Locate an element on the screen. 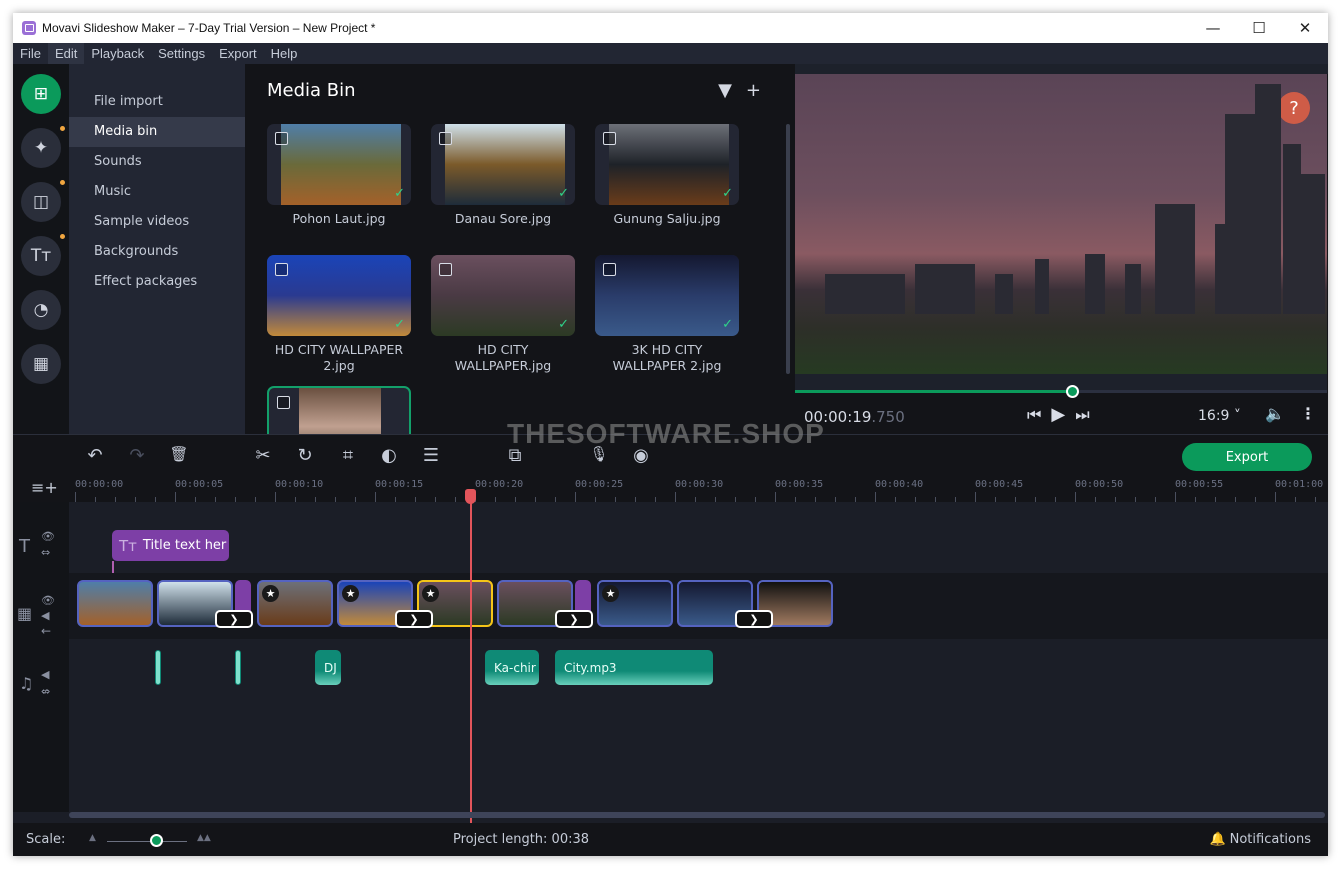  audio-clip: Ka-chir is located at coordinates (512, 667).